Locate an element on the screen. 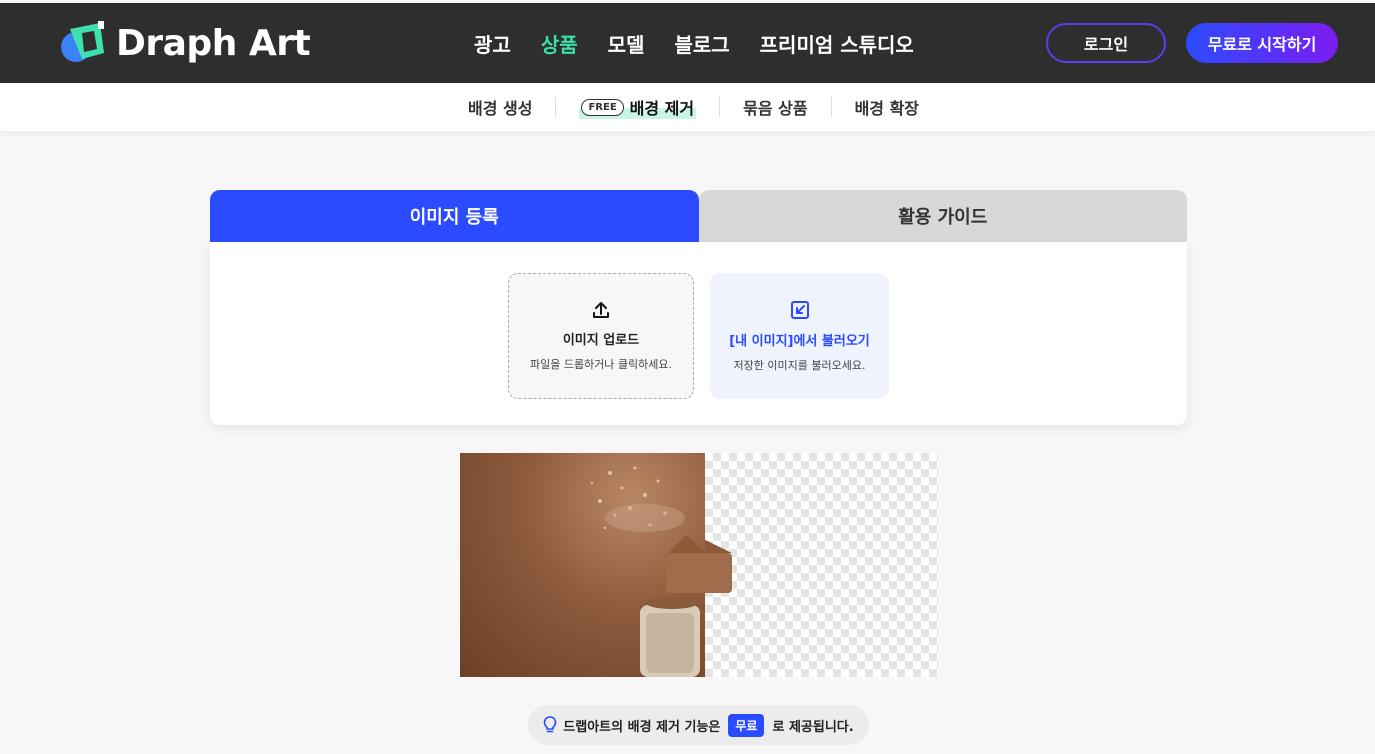 This screenshot has width=1375, height=754. main-nav: 광고 상품 모델 블로그 프리미엄 스튜디오 is located at coordinates (694, 43).